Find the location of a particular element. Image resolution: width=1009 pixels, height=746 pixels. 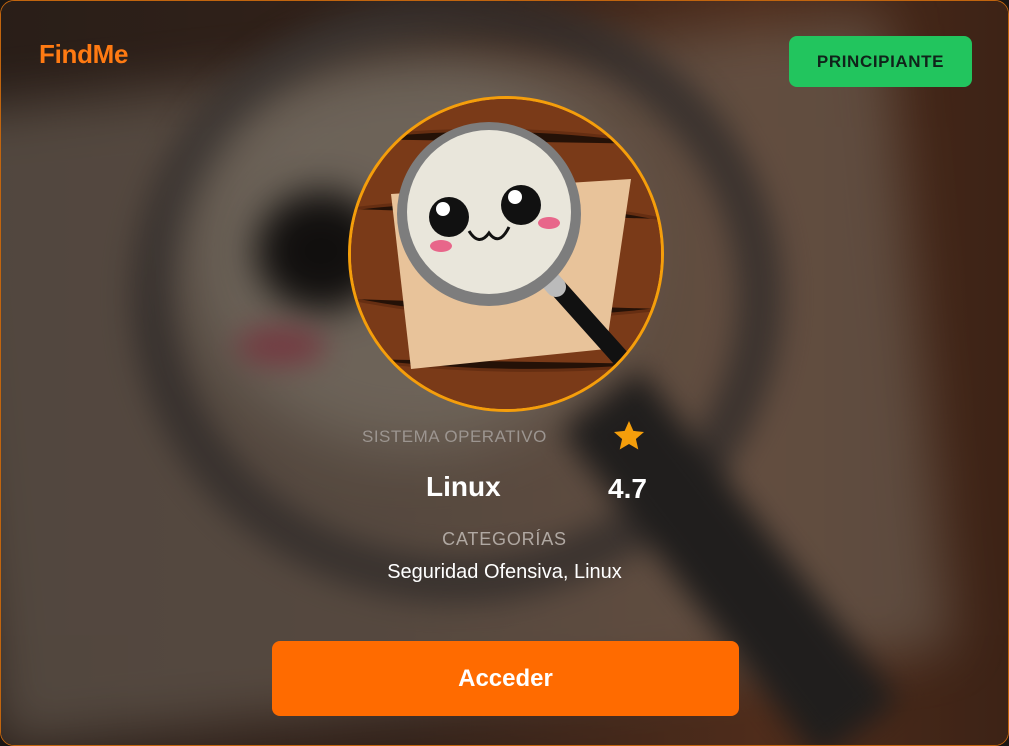

machine-avatar is located at coordinates (506, 254).